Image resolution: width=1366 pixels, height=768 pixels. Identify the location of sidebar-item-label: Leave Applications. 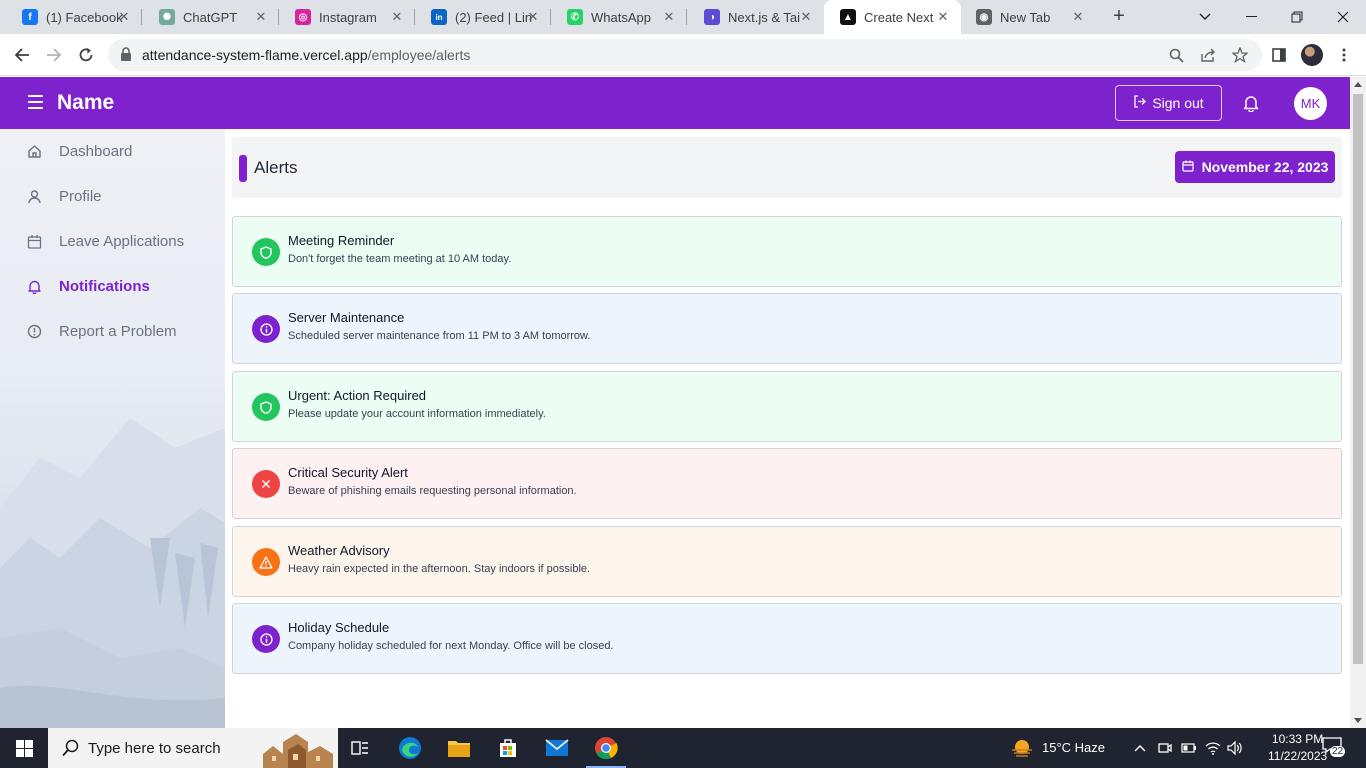
(122, 241).